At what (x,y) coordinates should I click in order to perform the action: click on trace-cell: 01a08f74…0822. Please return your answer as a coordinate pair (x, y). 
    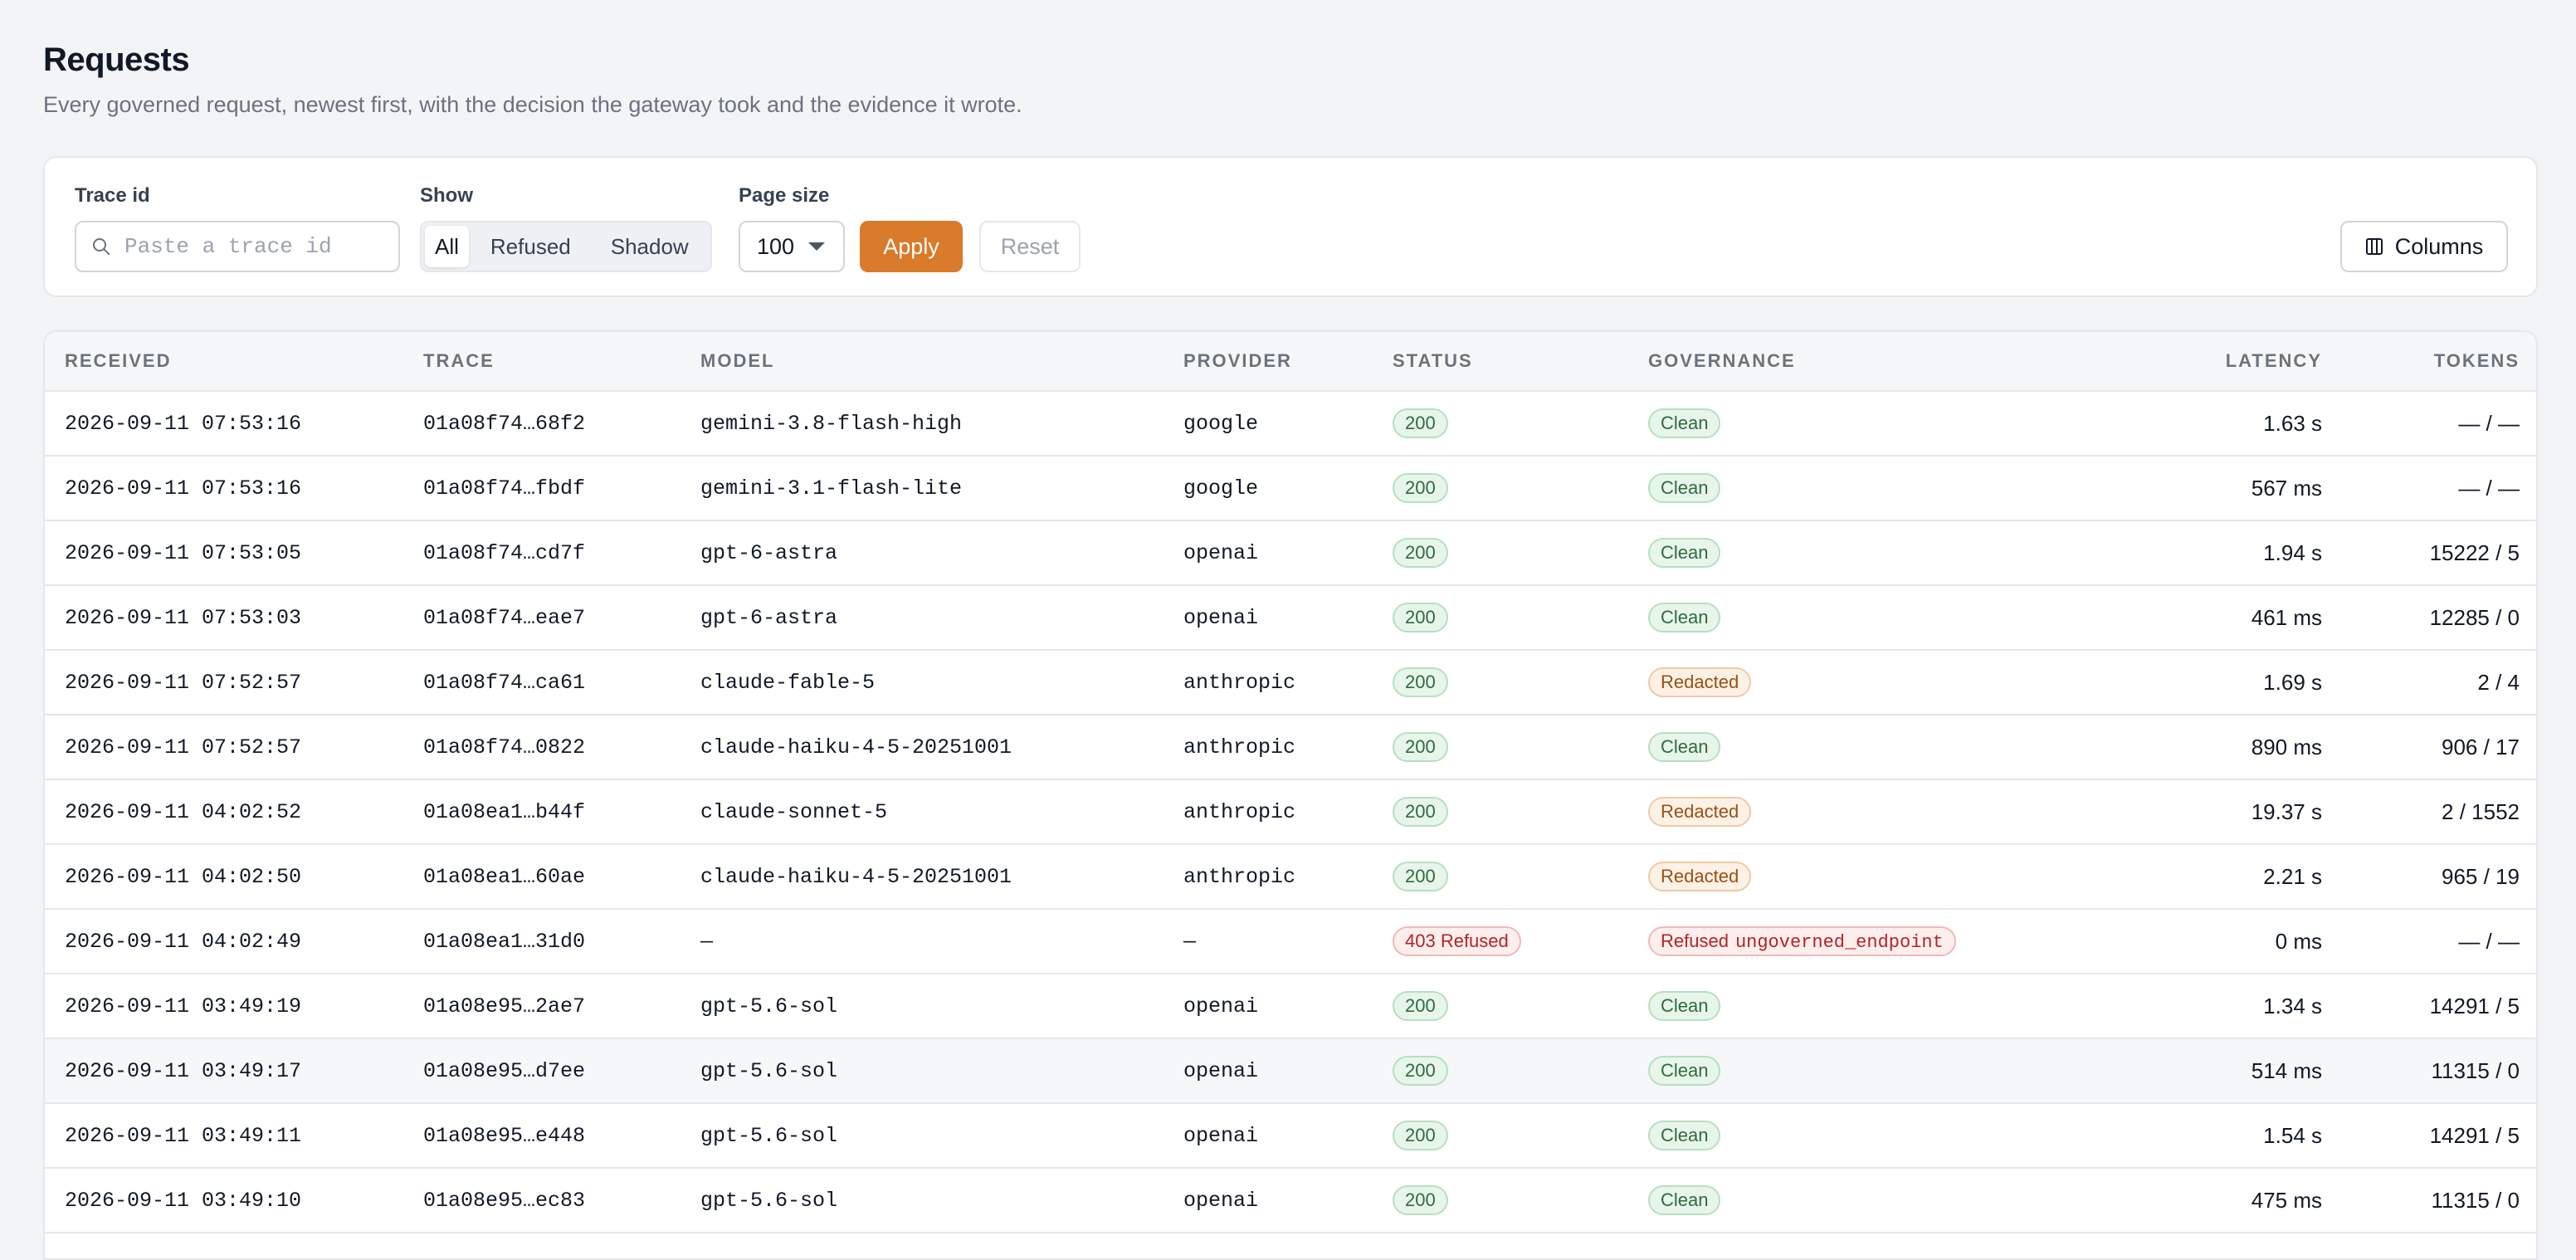
    Looking at the image, I should click on (561, 747).